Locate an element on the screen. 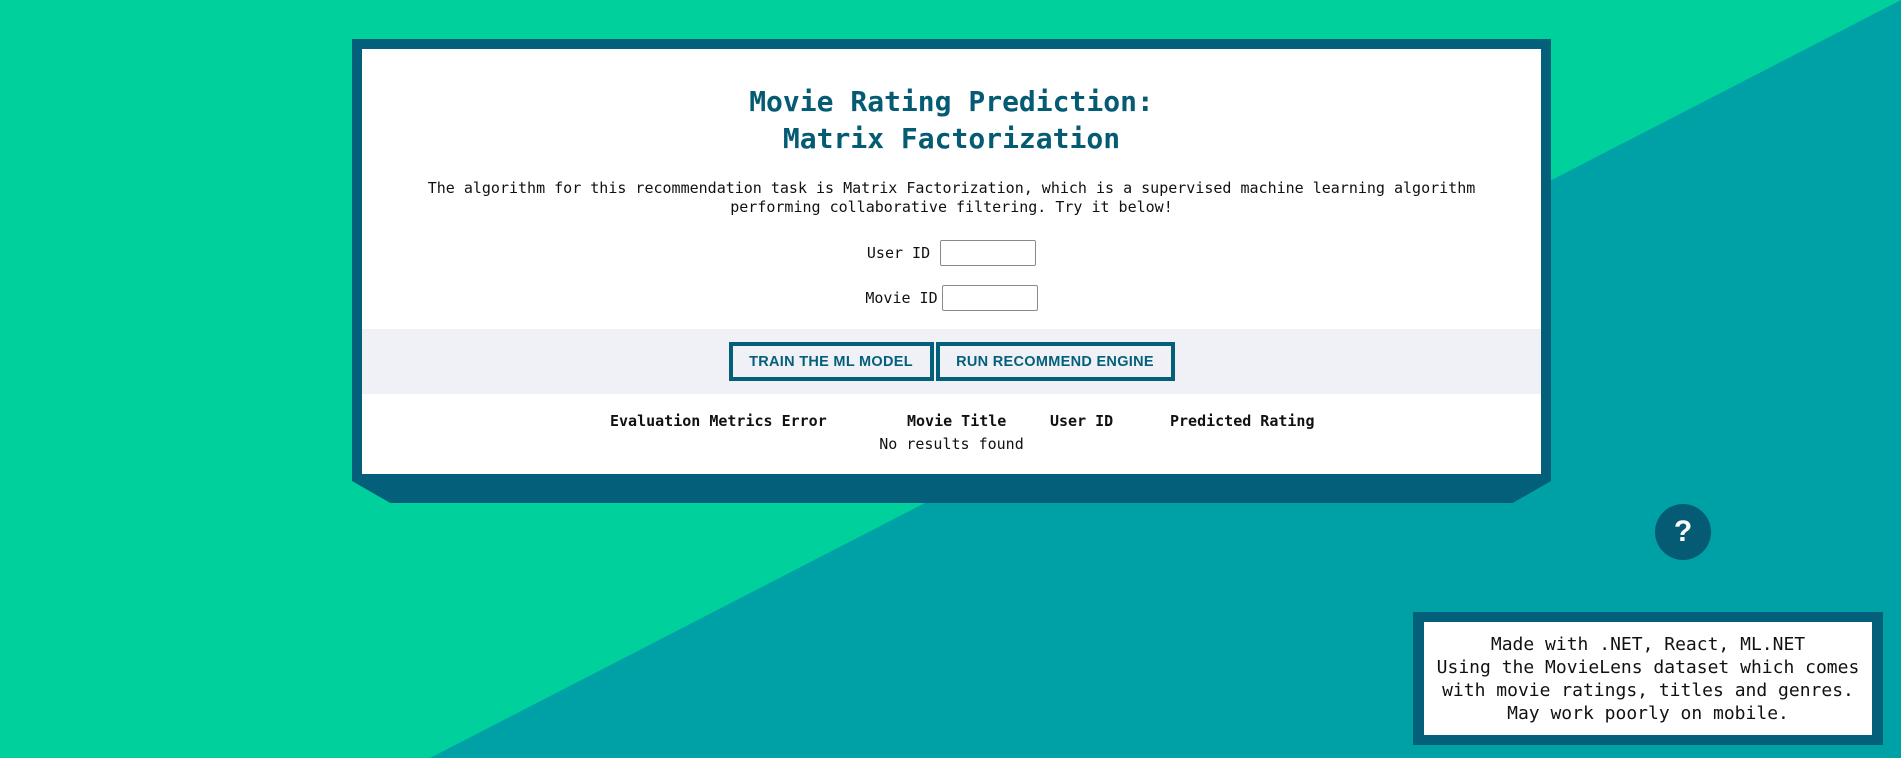  empty-results-text: No results found is located at coordinates (951, 444).